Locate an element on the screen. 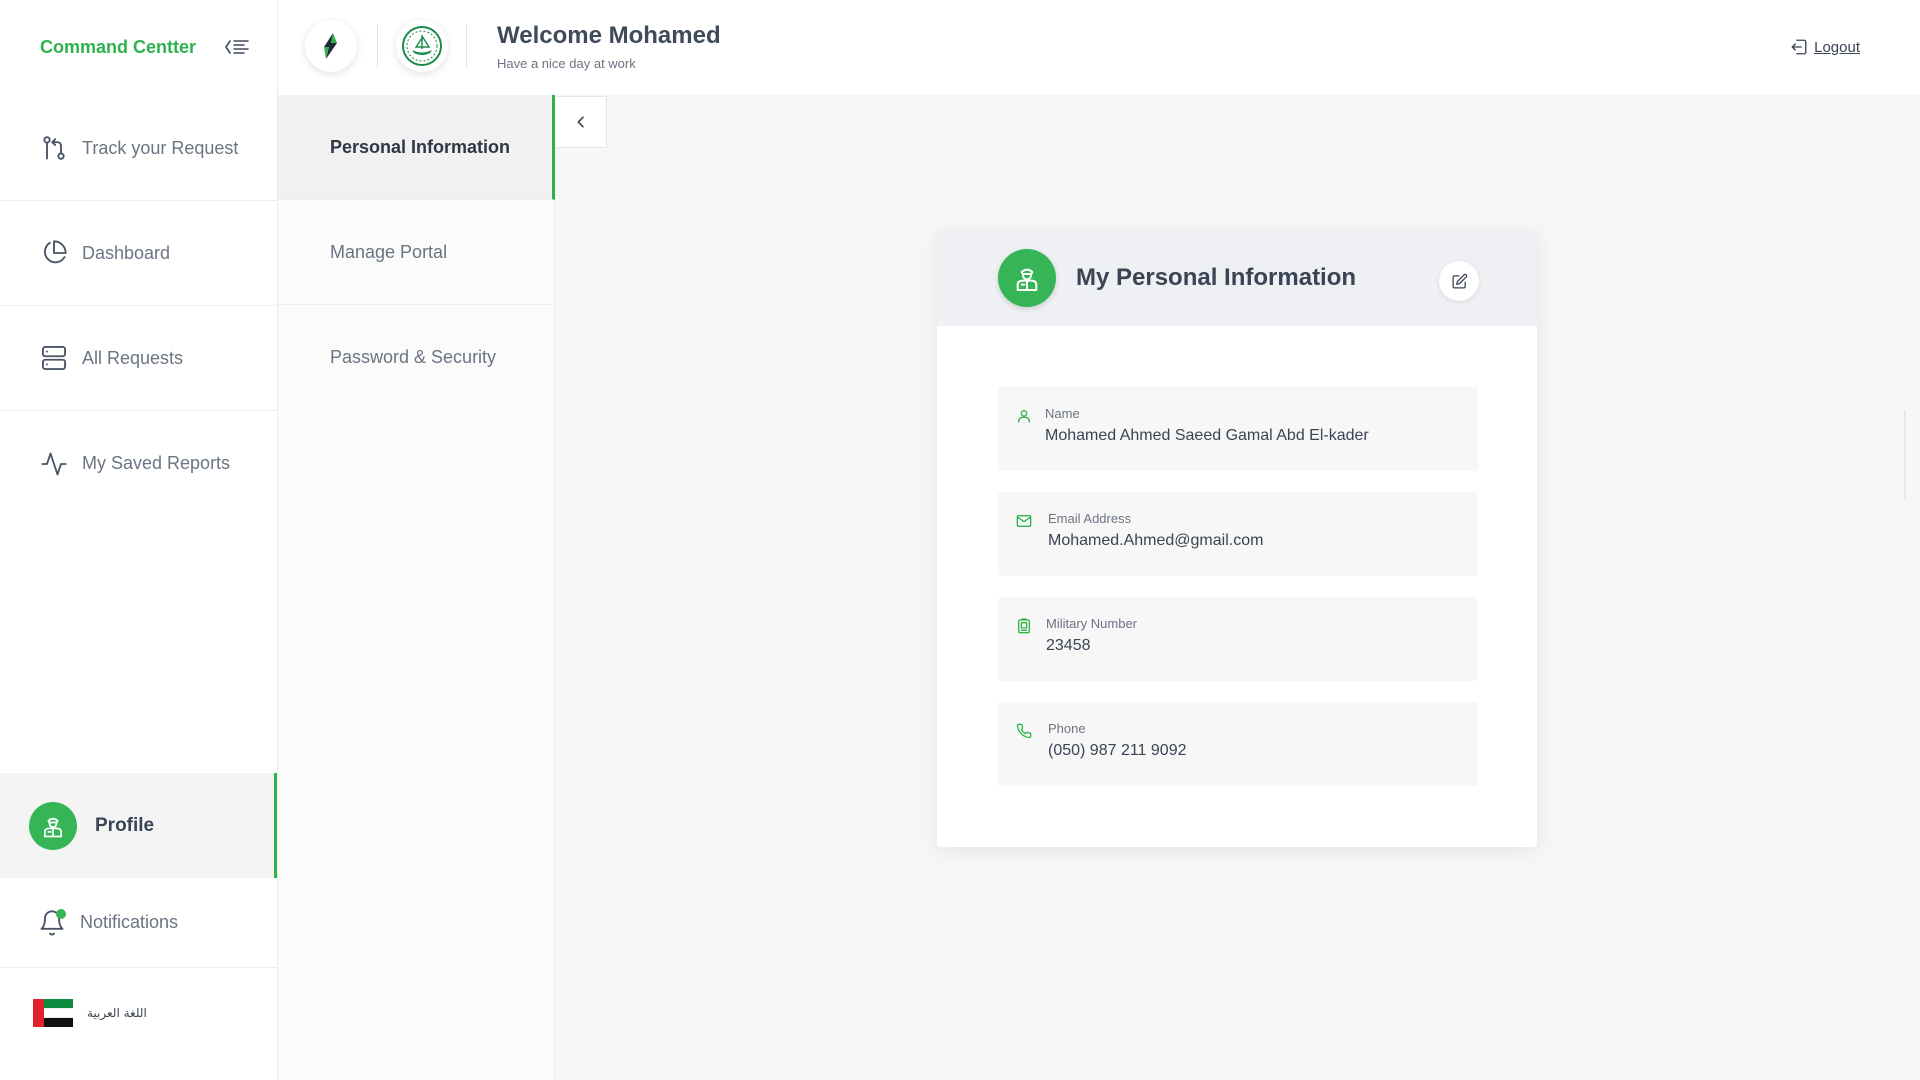 The width and height of the screenshot is (1920, 1080). language-switcher: اللغة العربية is located at coordinates (138, 1013).